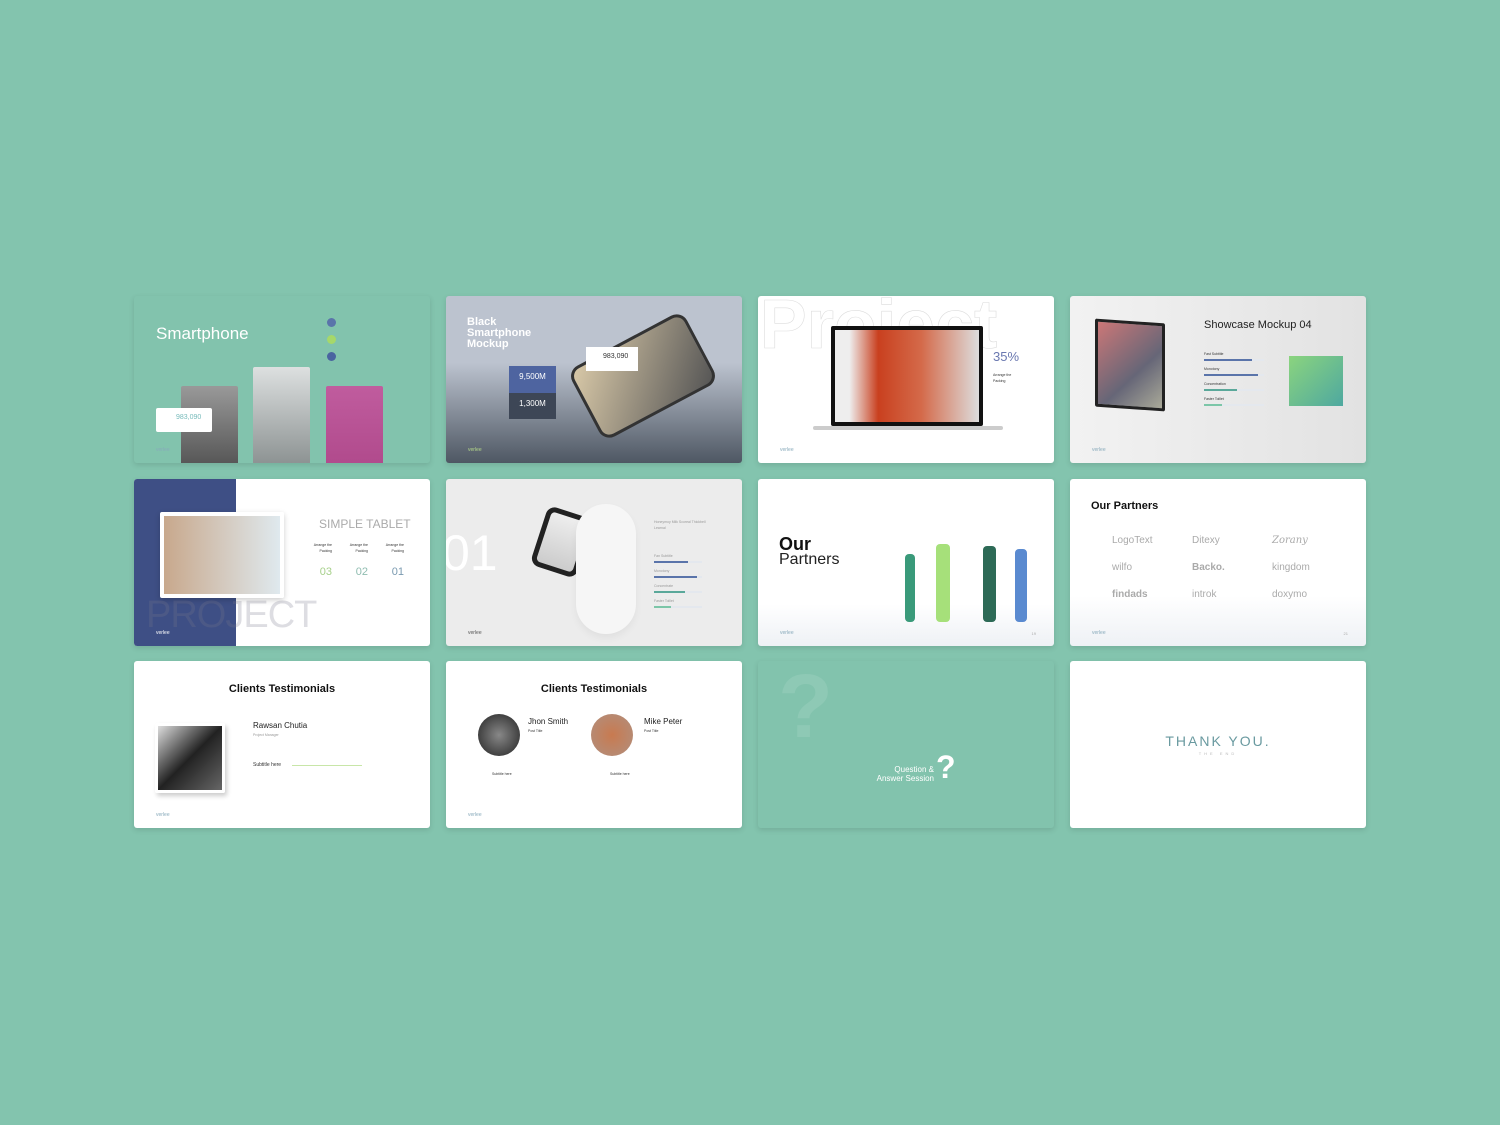  Describe the element at coordinates (1218, 753) in the screenshot. I see `the-end-subtitle: THE END` at that location.